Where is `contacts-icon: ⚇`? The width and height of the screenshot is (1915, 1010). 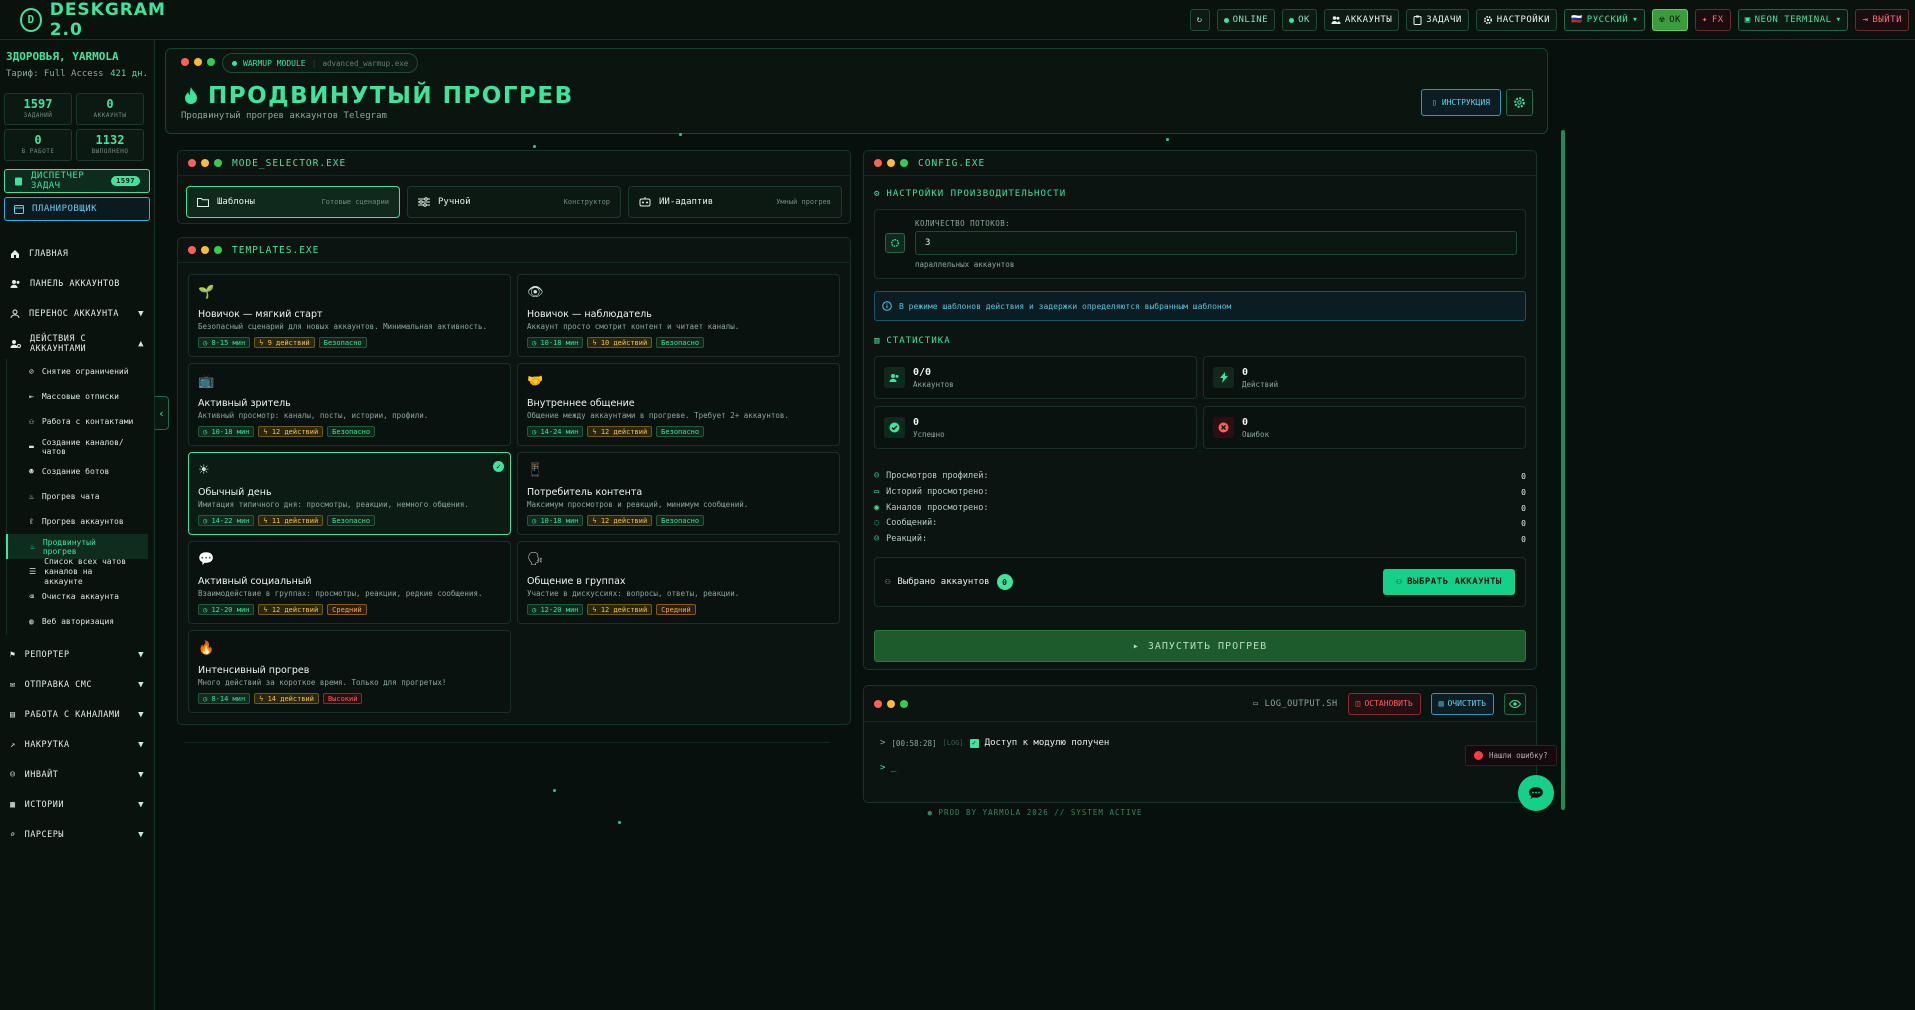
contacts-icon: ⚇ is located at coordinates (31, 421).